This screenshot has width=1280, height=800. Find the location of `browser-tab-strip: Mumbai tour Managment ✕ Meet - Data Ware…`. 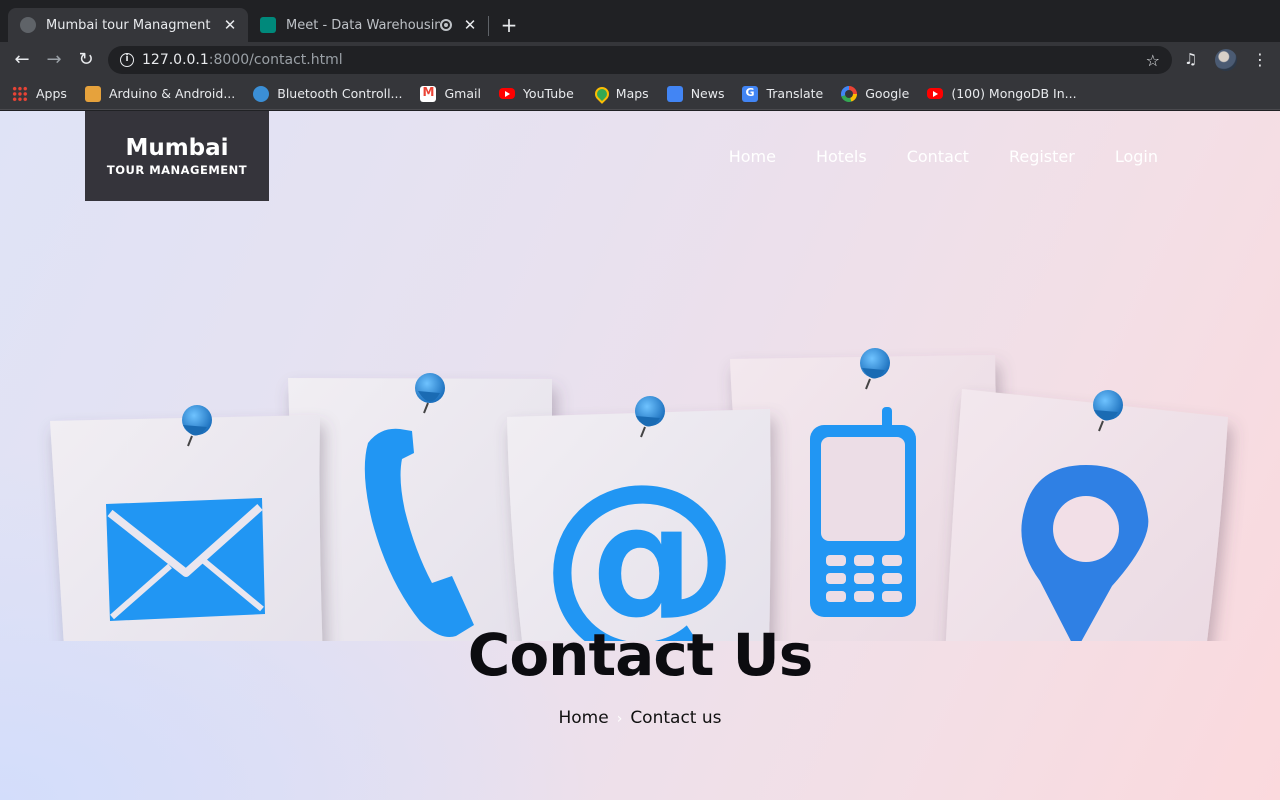

browser-tab-strip: Mumbai tour Managment ✕ Meet - Data Ware… is located at coordinates (640, 21).